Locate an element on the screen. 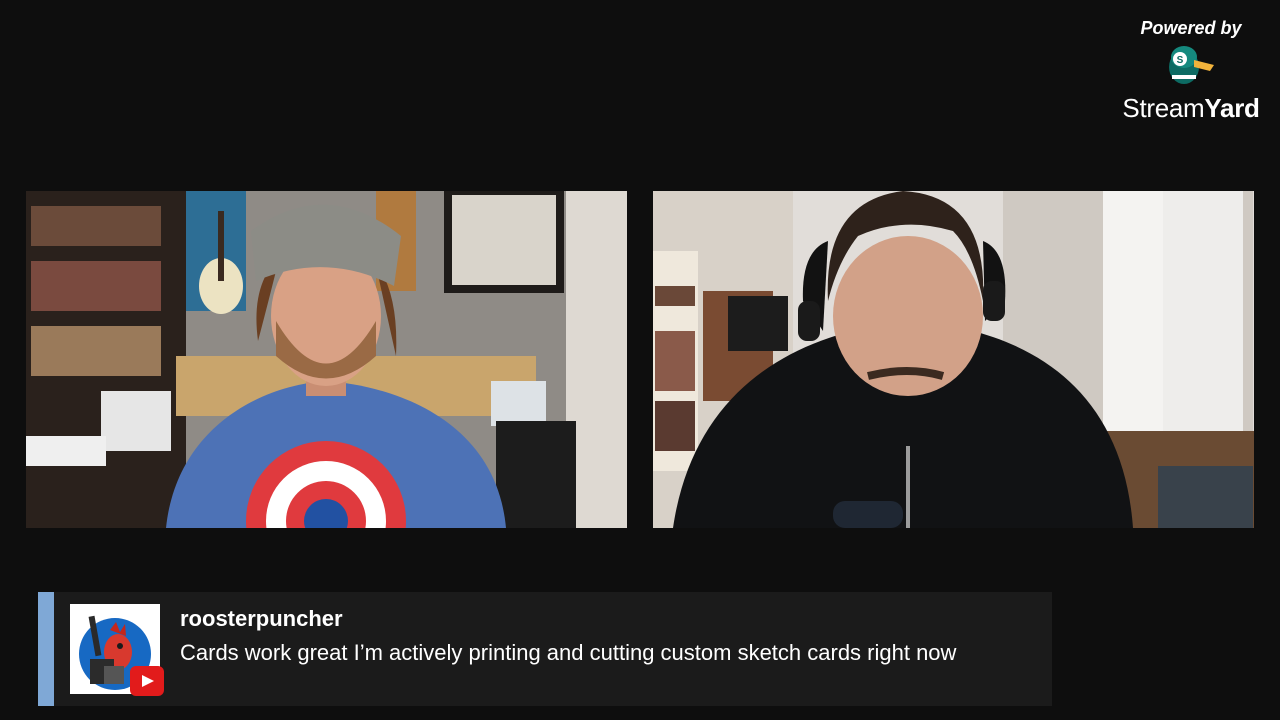 This screenshot has height=720, width=1280. avatar is located at coordinates (117, 650).